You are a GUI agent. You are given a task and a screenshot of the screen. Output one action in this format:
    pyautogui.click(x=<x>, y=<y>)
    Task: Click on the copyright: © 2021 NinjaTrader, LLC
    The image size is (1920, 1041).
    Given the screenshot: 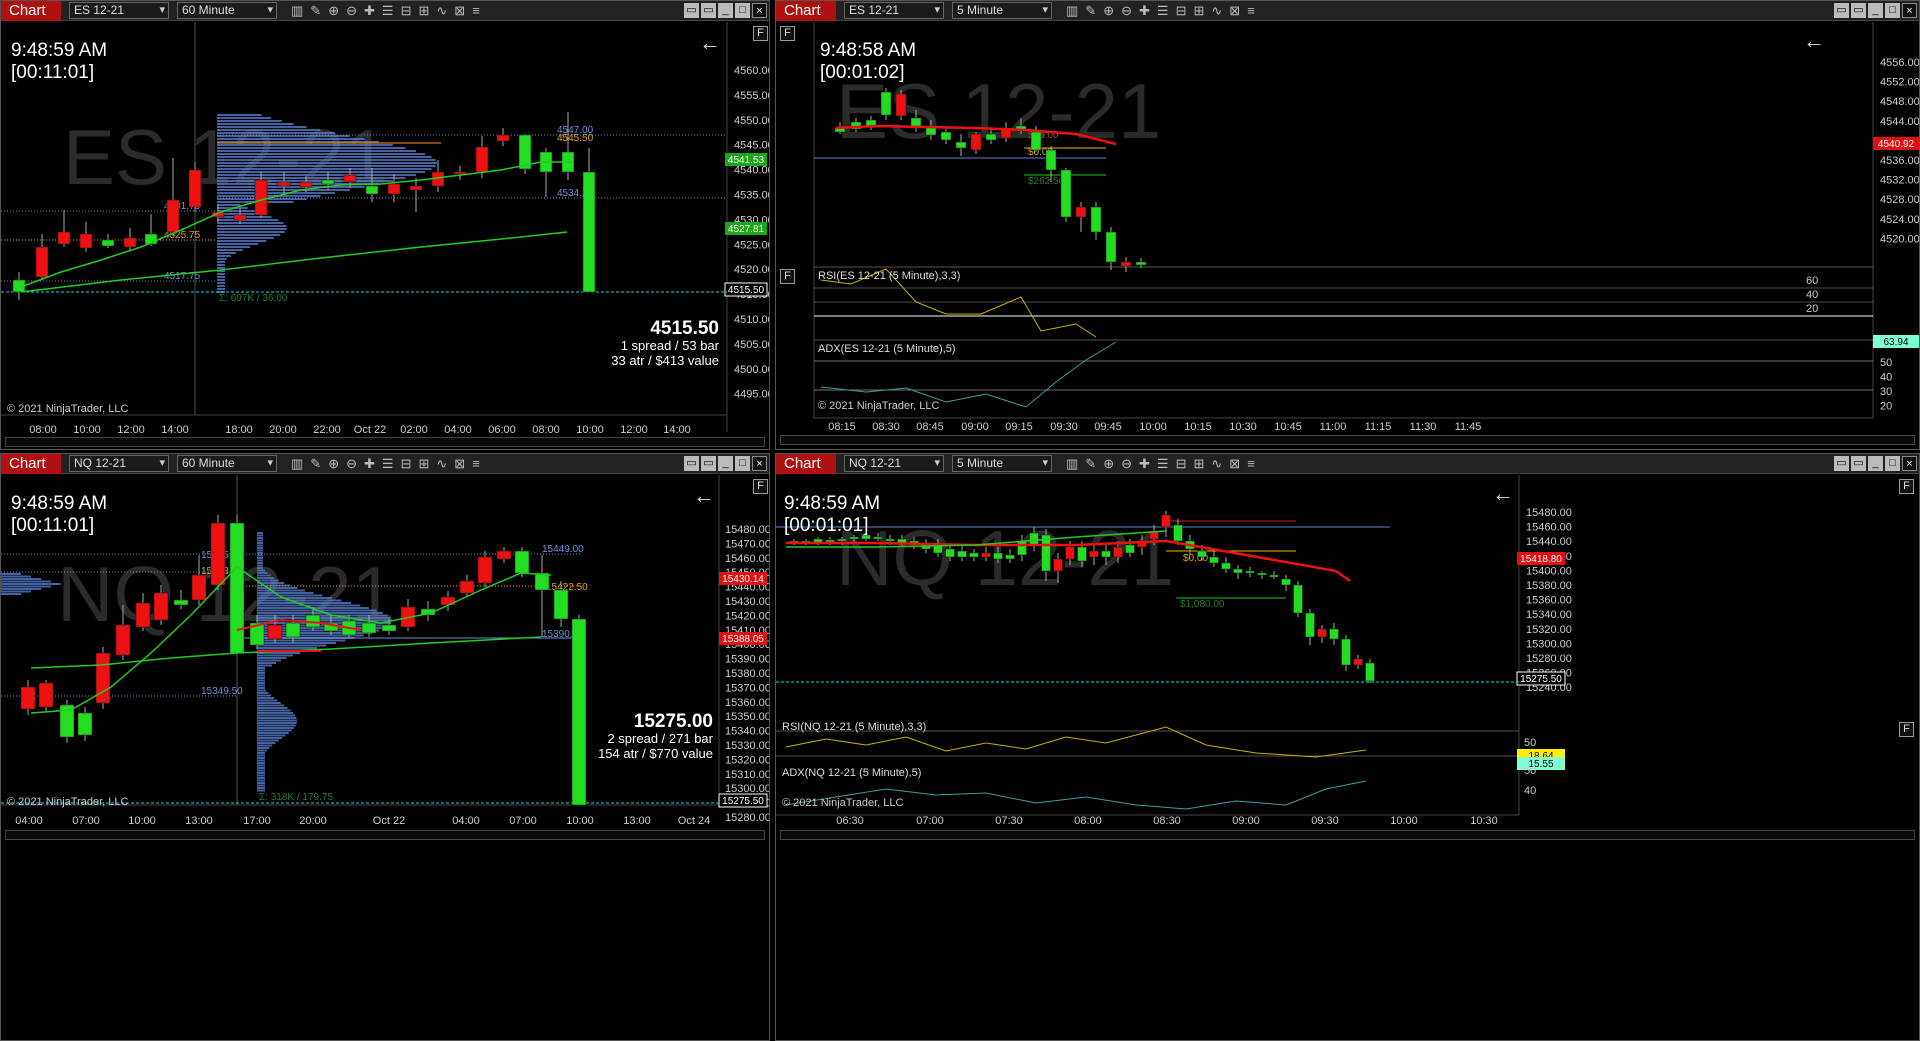 What is the action you would take?
    pyautogui.click(x=68, y=802)
    